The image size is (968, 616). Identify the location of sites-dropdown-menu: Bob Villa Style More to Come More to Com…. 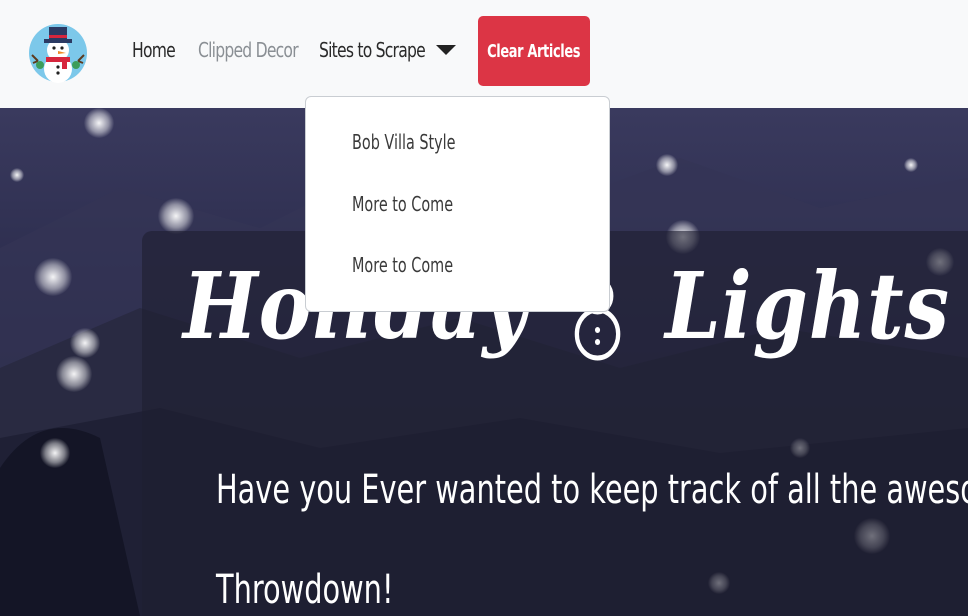
(457, 204).